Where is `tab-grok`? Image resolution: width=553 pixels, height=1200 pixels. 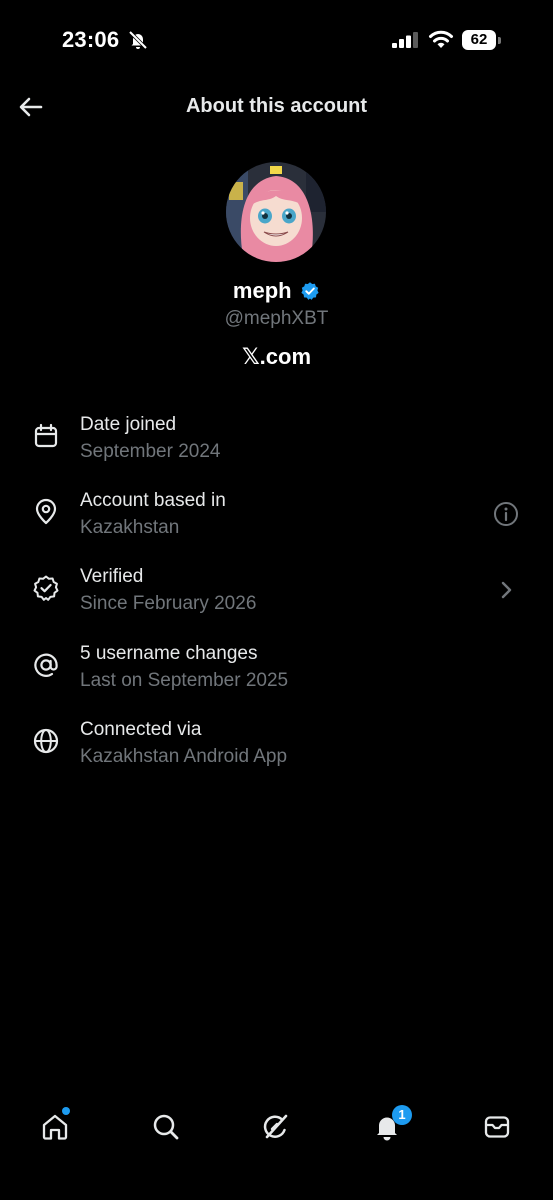
tab-grok is located at coordinates (276, 1127).